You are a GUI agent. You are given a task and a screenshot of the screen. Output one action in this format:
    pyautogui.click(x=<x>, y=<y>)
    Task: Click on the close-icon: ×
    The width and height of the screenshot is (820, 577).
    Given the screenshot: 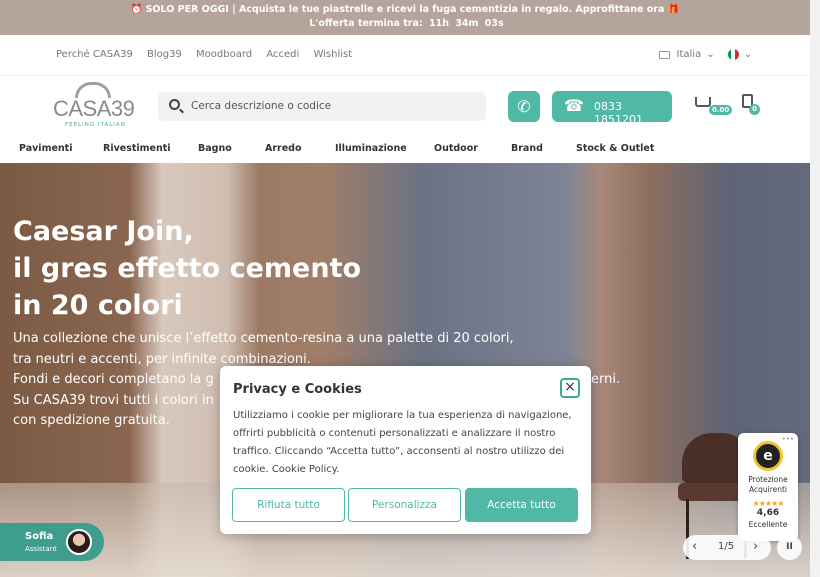 What is the action you would take?
    pyautogui.click(x=570, y=387)
    